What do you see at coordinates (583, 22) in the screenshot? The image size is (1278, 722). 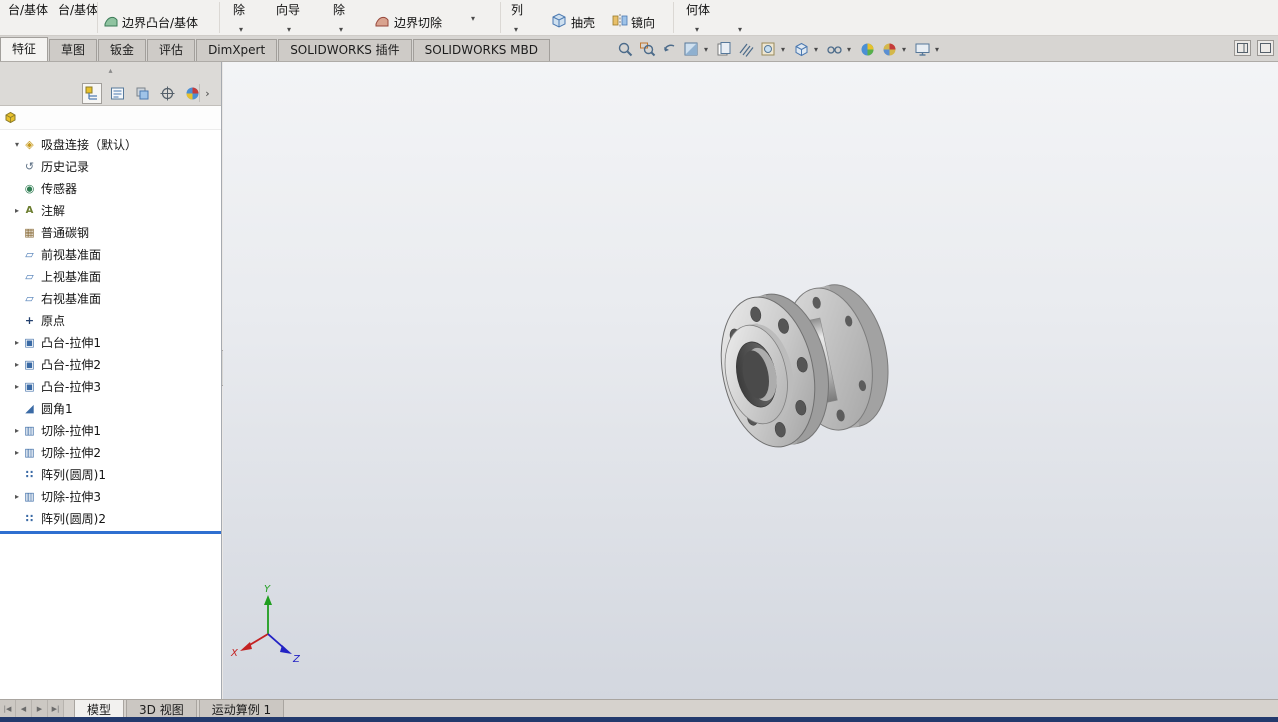 I see `shell-button: 抽壳` at bounding box center [583, 22].